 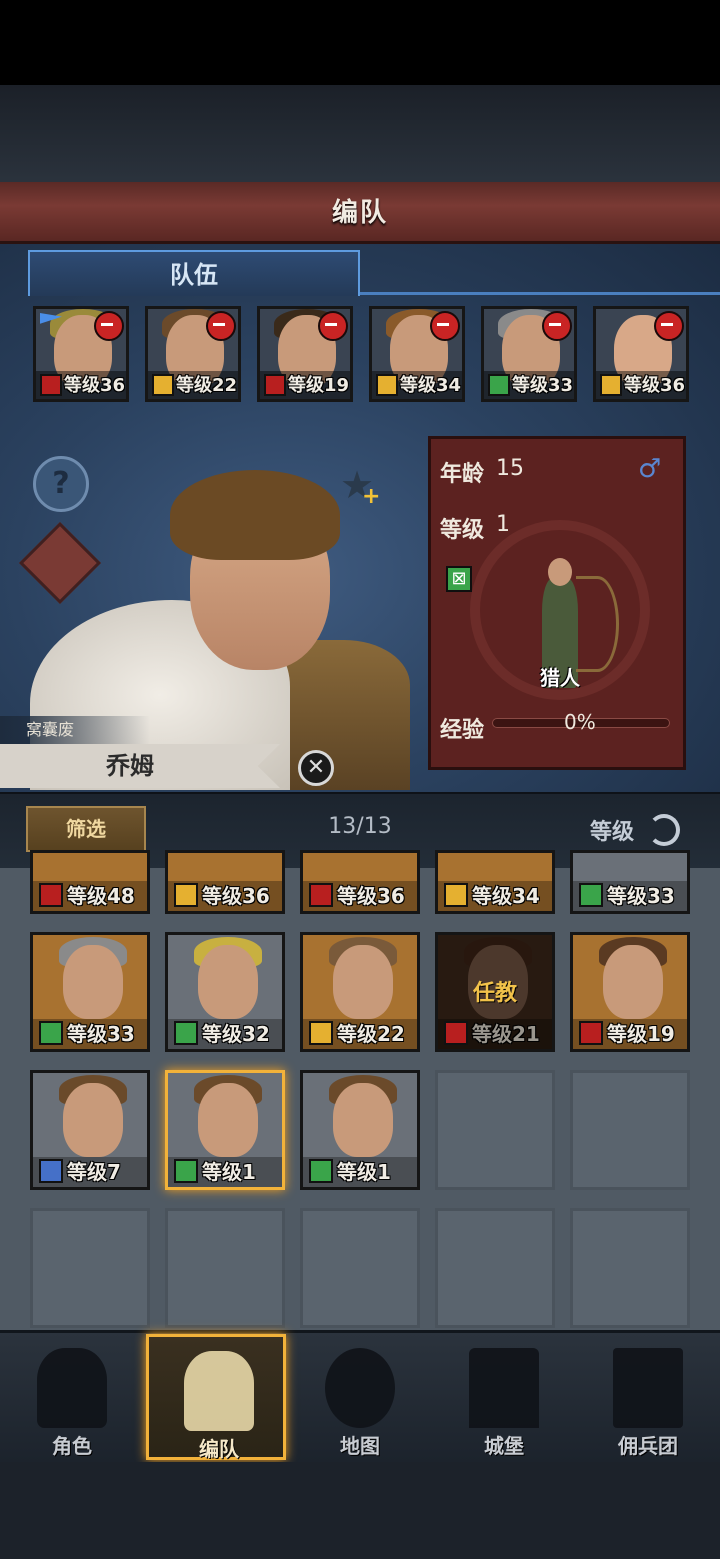 I want to click on nav-label: 佣兵团, so click(x=648, y=1446).